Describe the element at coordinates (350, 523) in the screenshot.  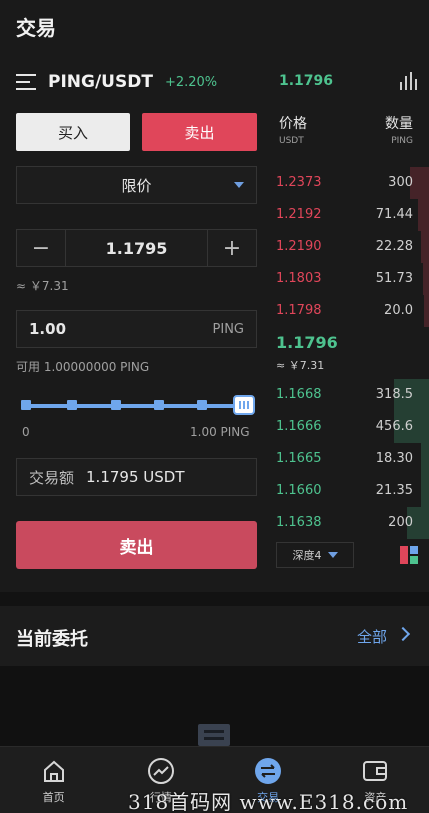
I see `bid-row: 1.1638 200` at that location.